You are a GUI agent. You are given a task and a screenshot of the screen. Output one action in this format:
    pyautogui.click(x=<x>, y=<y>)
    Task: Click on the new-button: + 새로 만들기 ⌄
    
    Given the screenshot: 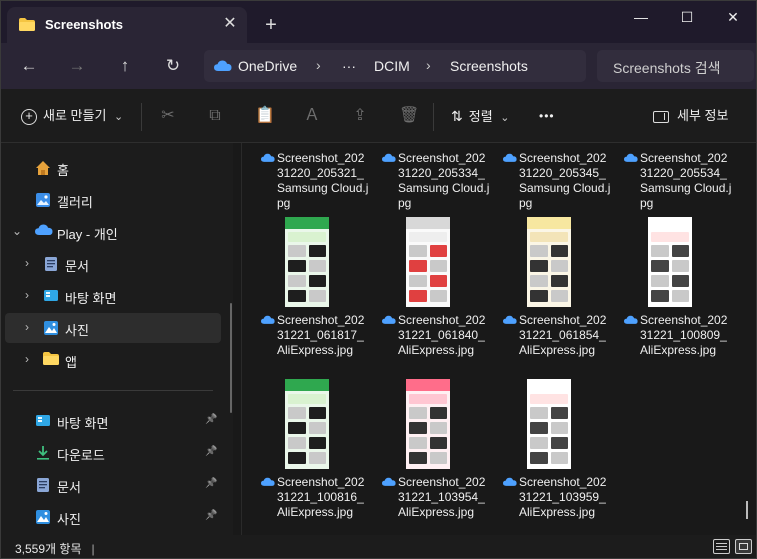 What is the action you would take?
    pyautogui.click(x=72, y=116)
    